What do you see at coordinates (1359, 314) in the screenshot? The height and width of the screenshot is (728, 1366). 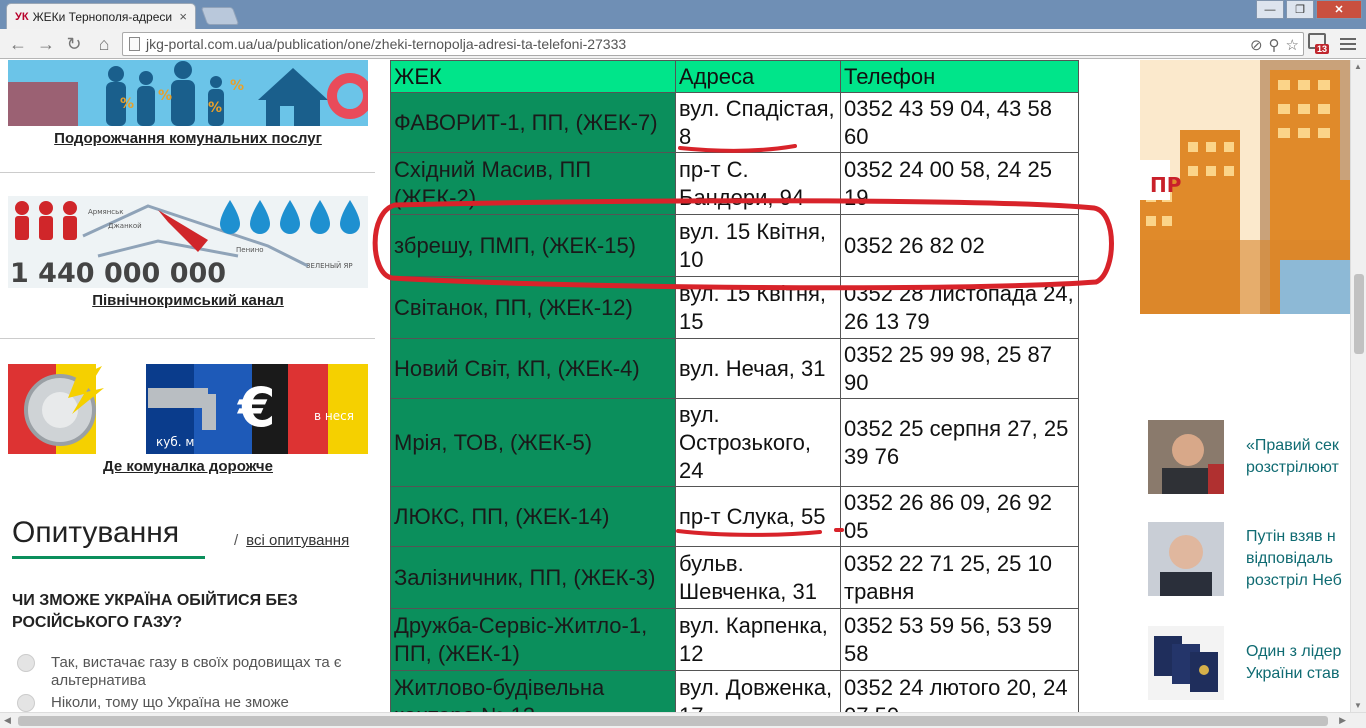 I see `vertical-scroll-thumb` at bounding box center [1359, 314].